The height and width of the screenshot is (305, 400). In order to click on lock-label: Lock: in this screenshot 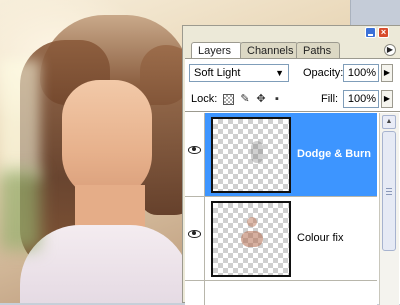, I will do `click(204, 99)`.